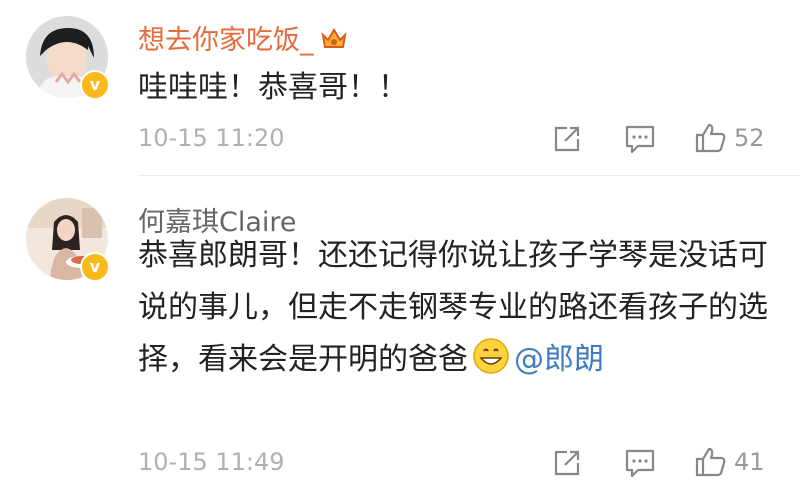  I want to click on like-count: 41, so click(749, 462).